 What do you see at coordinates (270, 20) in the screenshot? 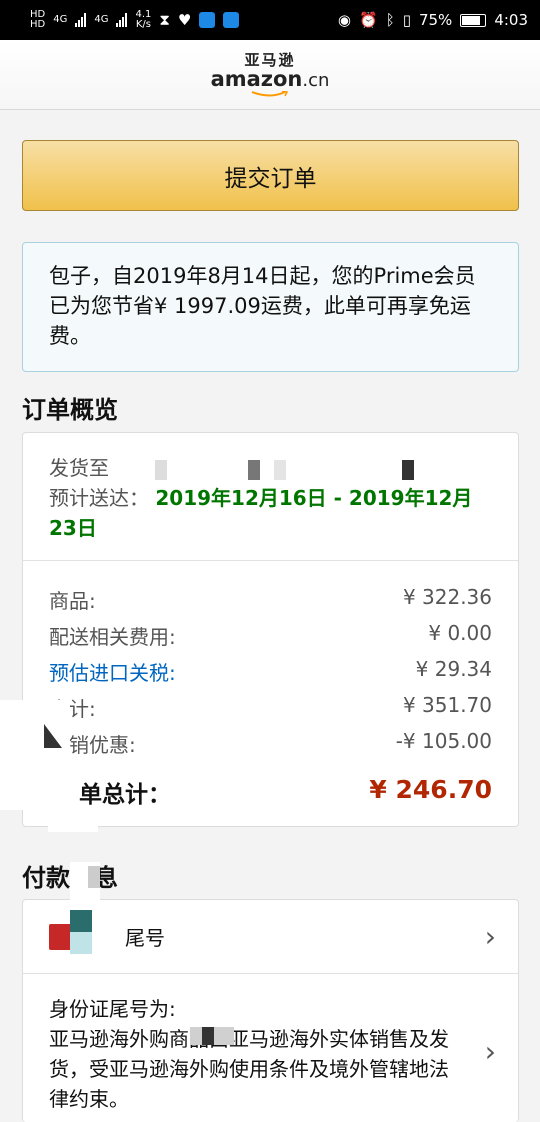
I see `status-bar: HD HD 4G 4G 4.1 K/s ⧗ ♥ ◉ ⏰ ᛒ ▯ 75% 4:03` at bounding box center [270, 20].